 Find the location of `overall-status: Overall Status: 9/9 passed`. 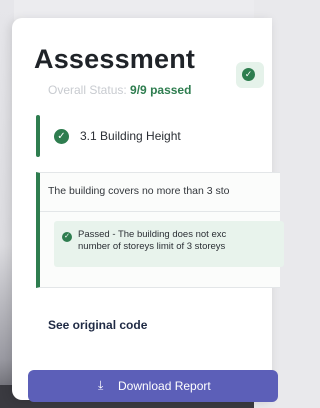

overall-status: Overall Status: 9/9 passed is located at coordinates (119, 90).